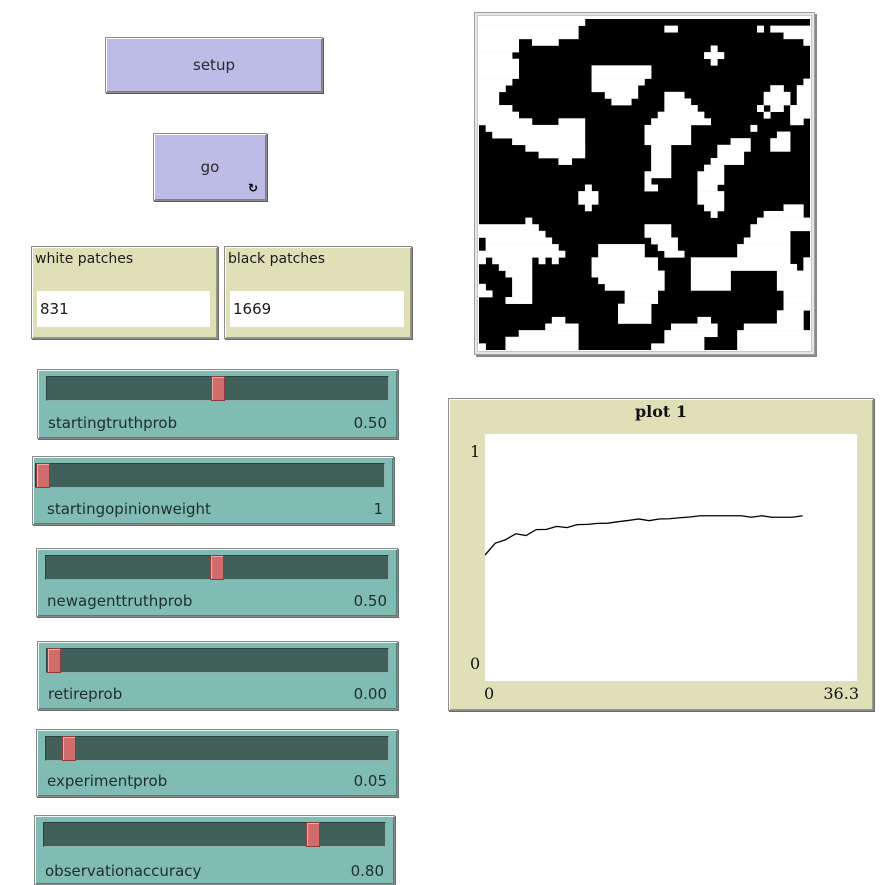  I want to click on slider-label: startingopinionweight, so click(129, 509).